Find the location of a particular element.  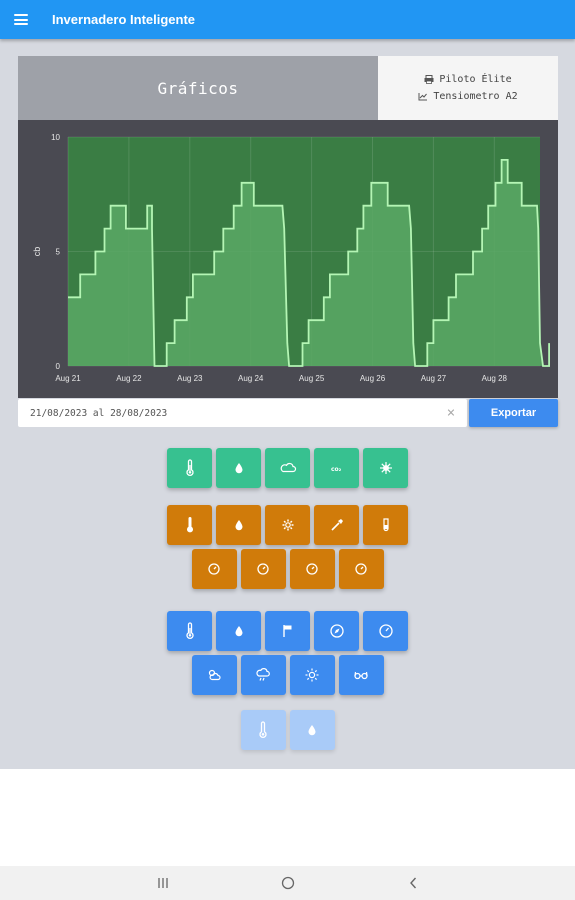

blue-humidity-button is located at coordinates (238, 631).